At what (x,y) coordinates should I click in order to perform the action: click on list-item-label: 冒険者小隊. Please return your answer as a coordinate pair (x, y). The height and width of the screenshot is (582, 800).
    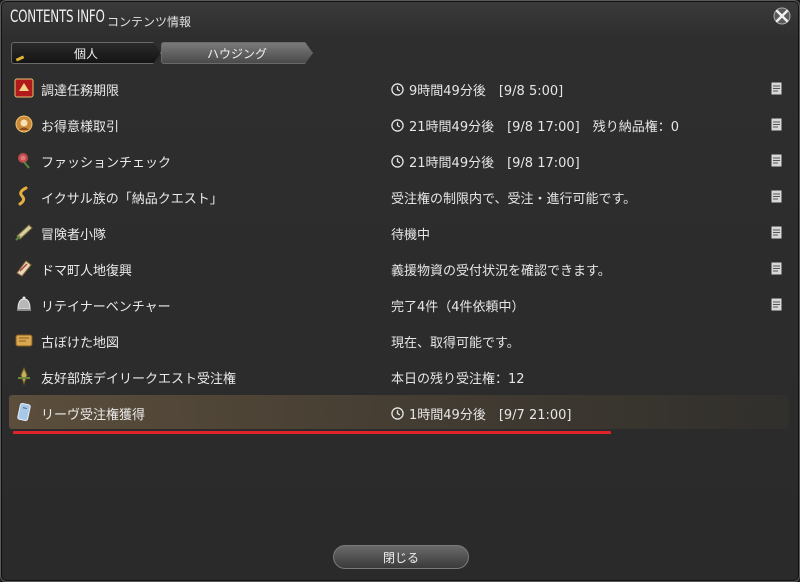
    Looking at the image, I should click on (74, 235).